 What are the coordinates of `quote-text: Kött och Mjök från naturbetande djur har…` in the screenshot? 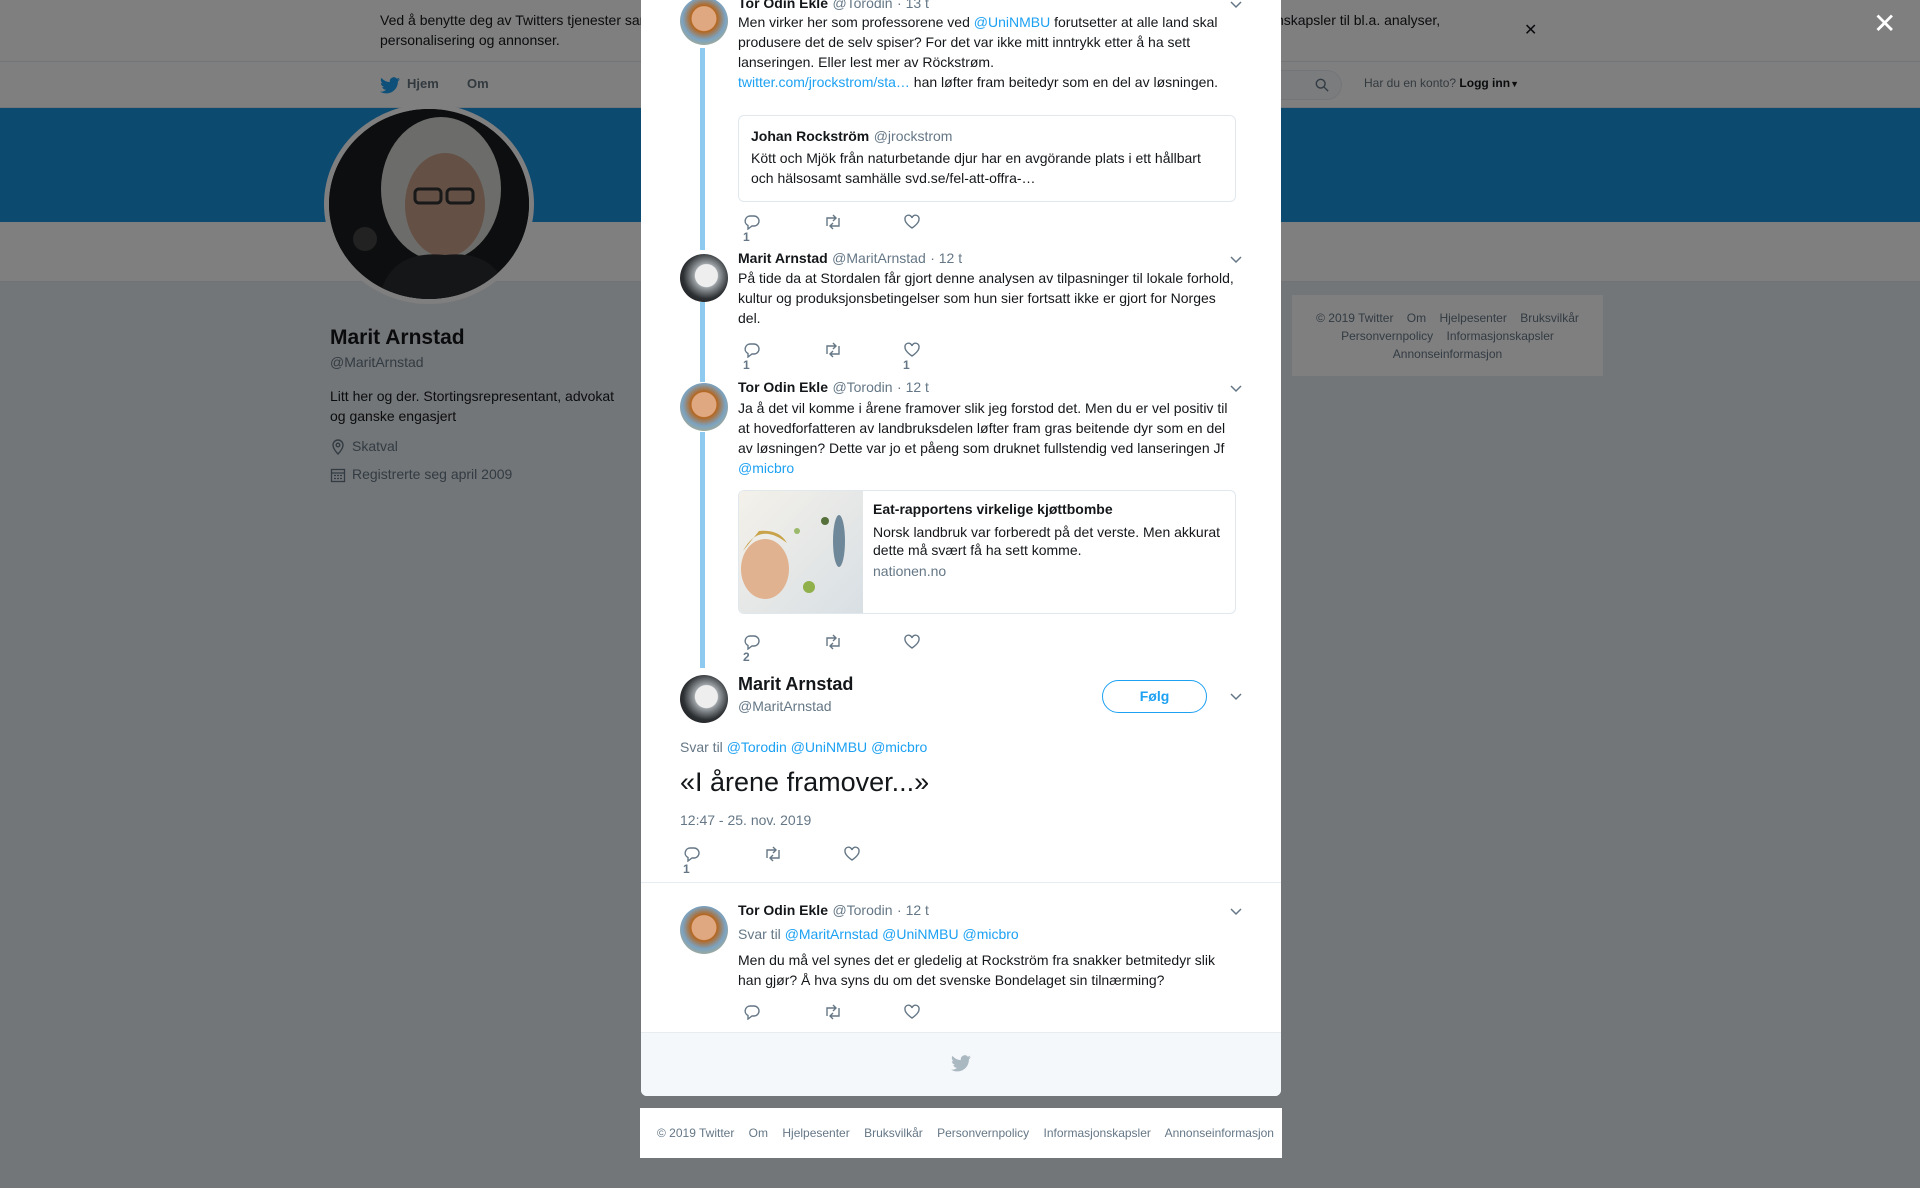 It's located at (976, 168).